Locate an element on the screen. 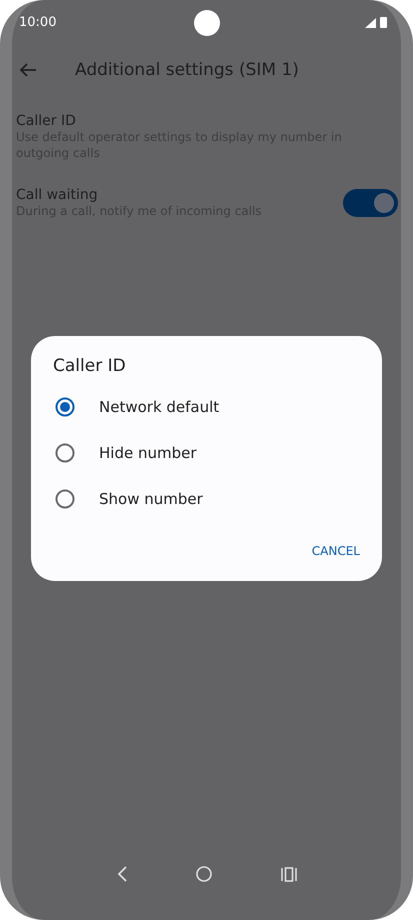 Image resolution: width=413 pixels, height=920 pixels. option-label: Hide number is located at coordinates (148, 453).